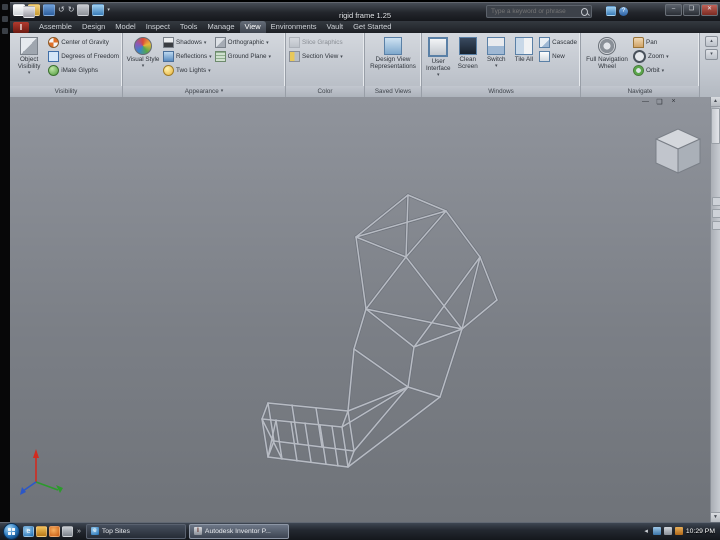 The width and height of the screenshot is (720, 540). What do you see at coordinates (335, 27) in the screenshot?
I see `tab-vault: Vault` at bounding box center [335, 27].